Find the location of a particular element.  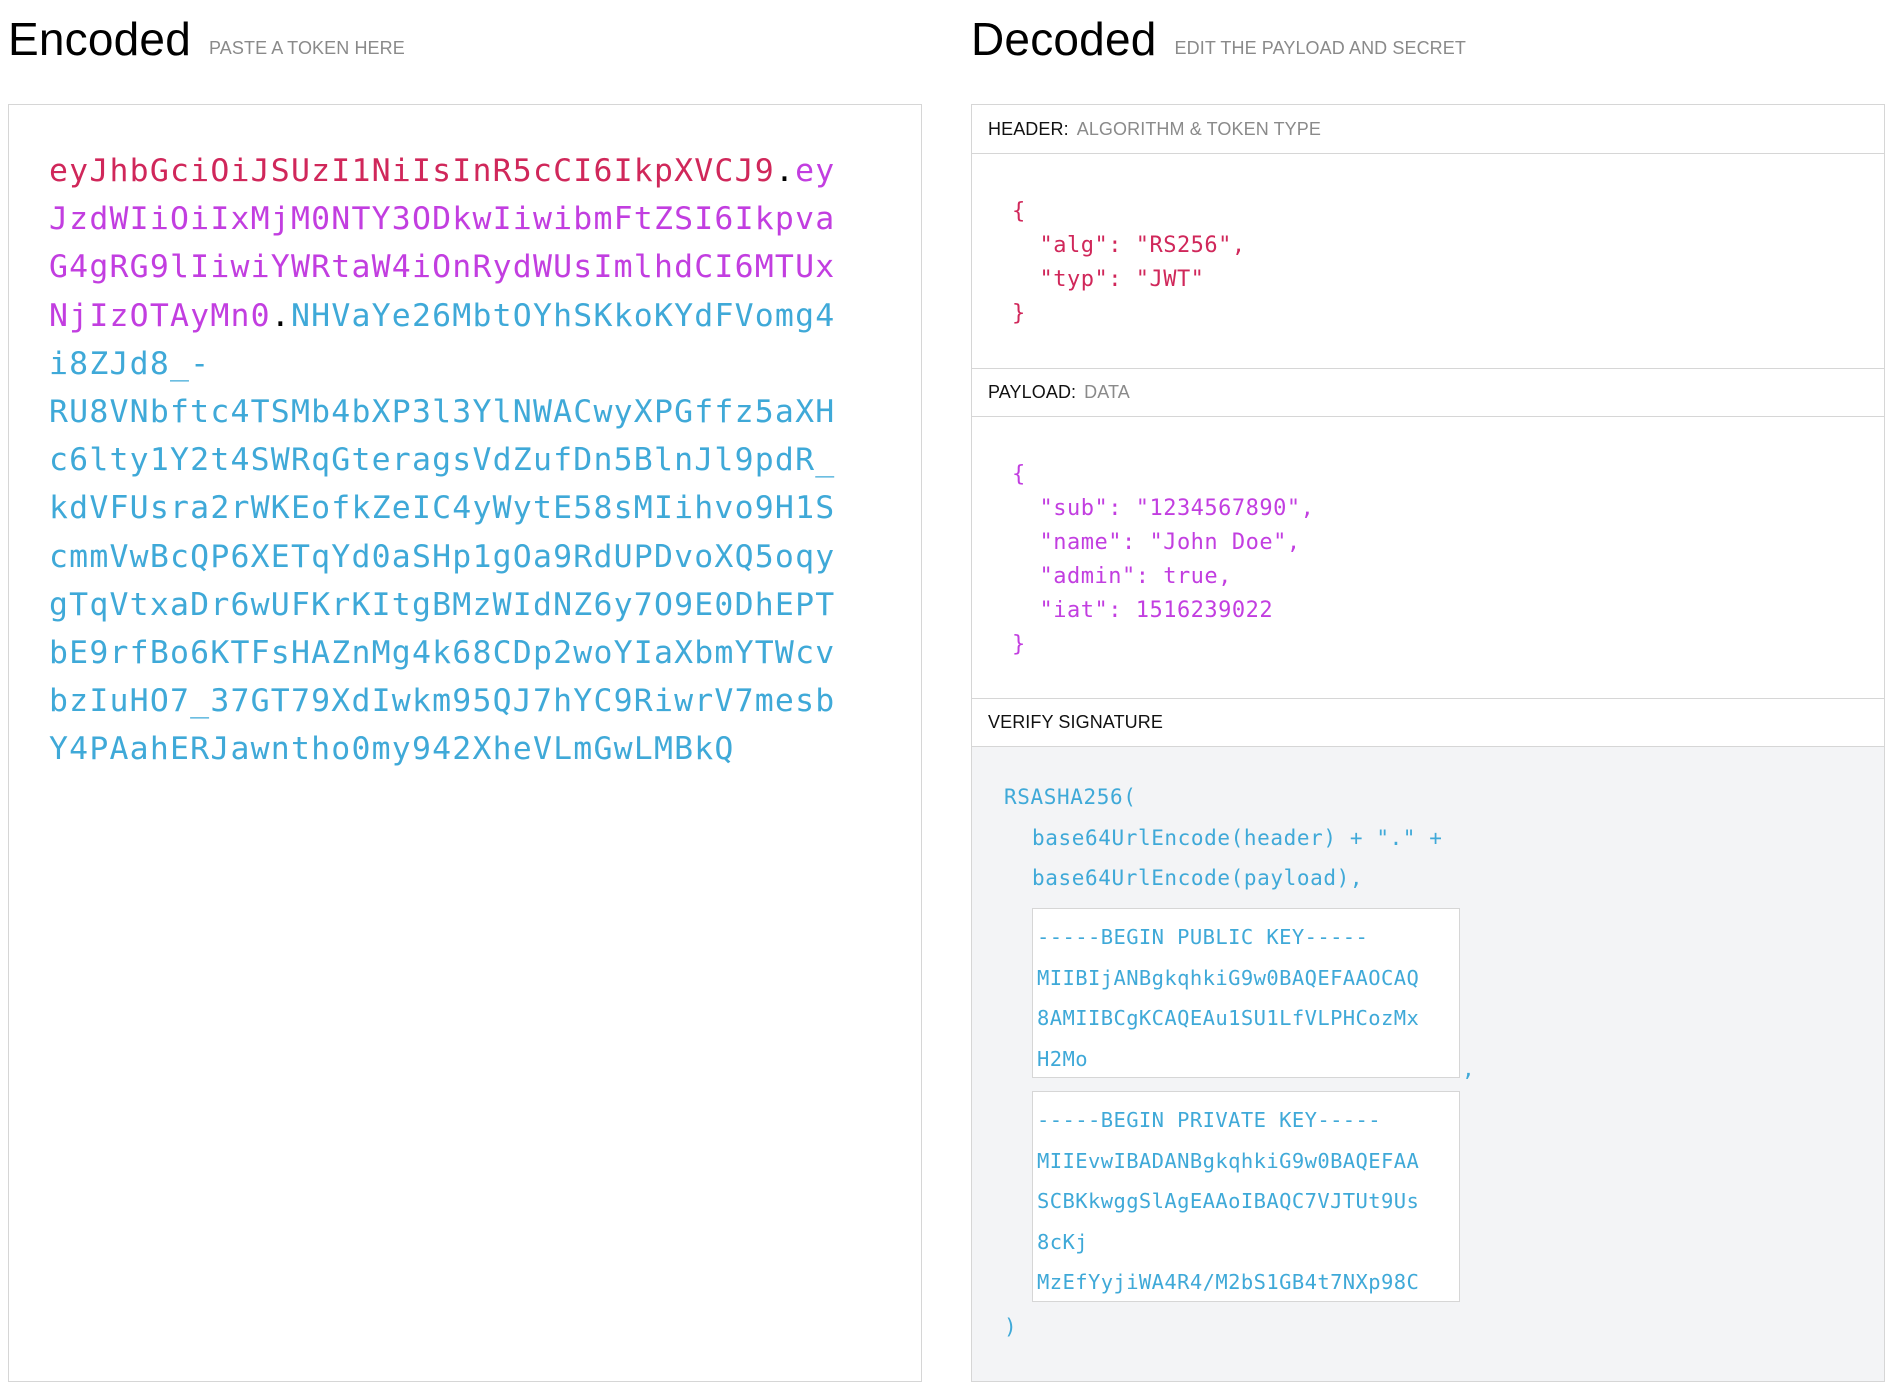

verify-section-title: VERIFY SIGNATURE is located at coordinates (1428, 722).